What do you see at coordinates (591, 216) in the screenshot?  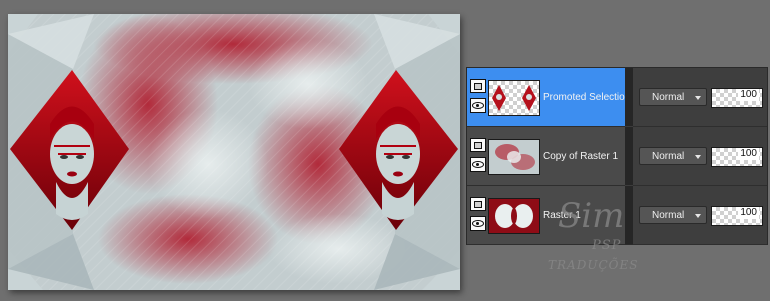 I see `watermark-script: Sim` at bounding box center [591, 216].